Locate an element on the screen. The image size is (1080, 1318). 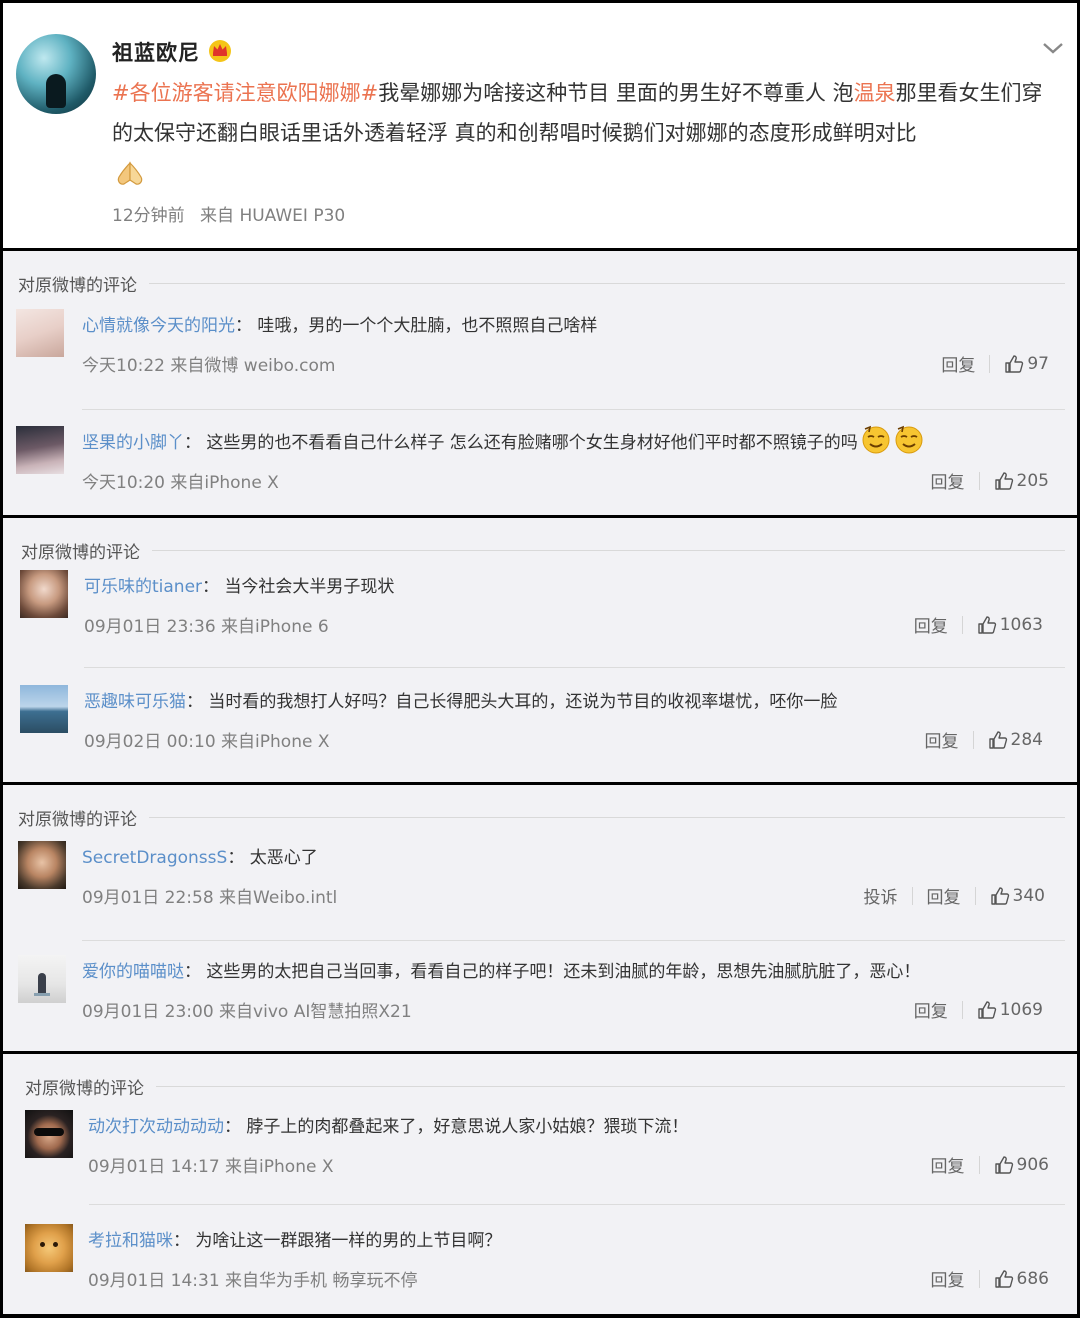
like-button: 1069 is located at coordinates (1010, 1010).